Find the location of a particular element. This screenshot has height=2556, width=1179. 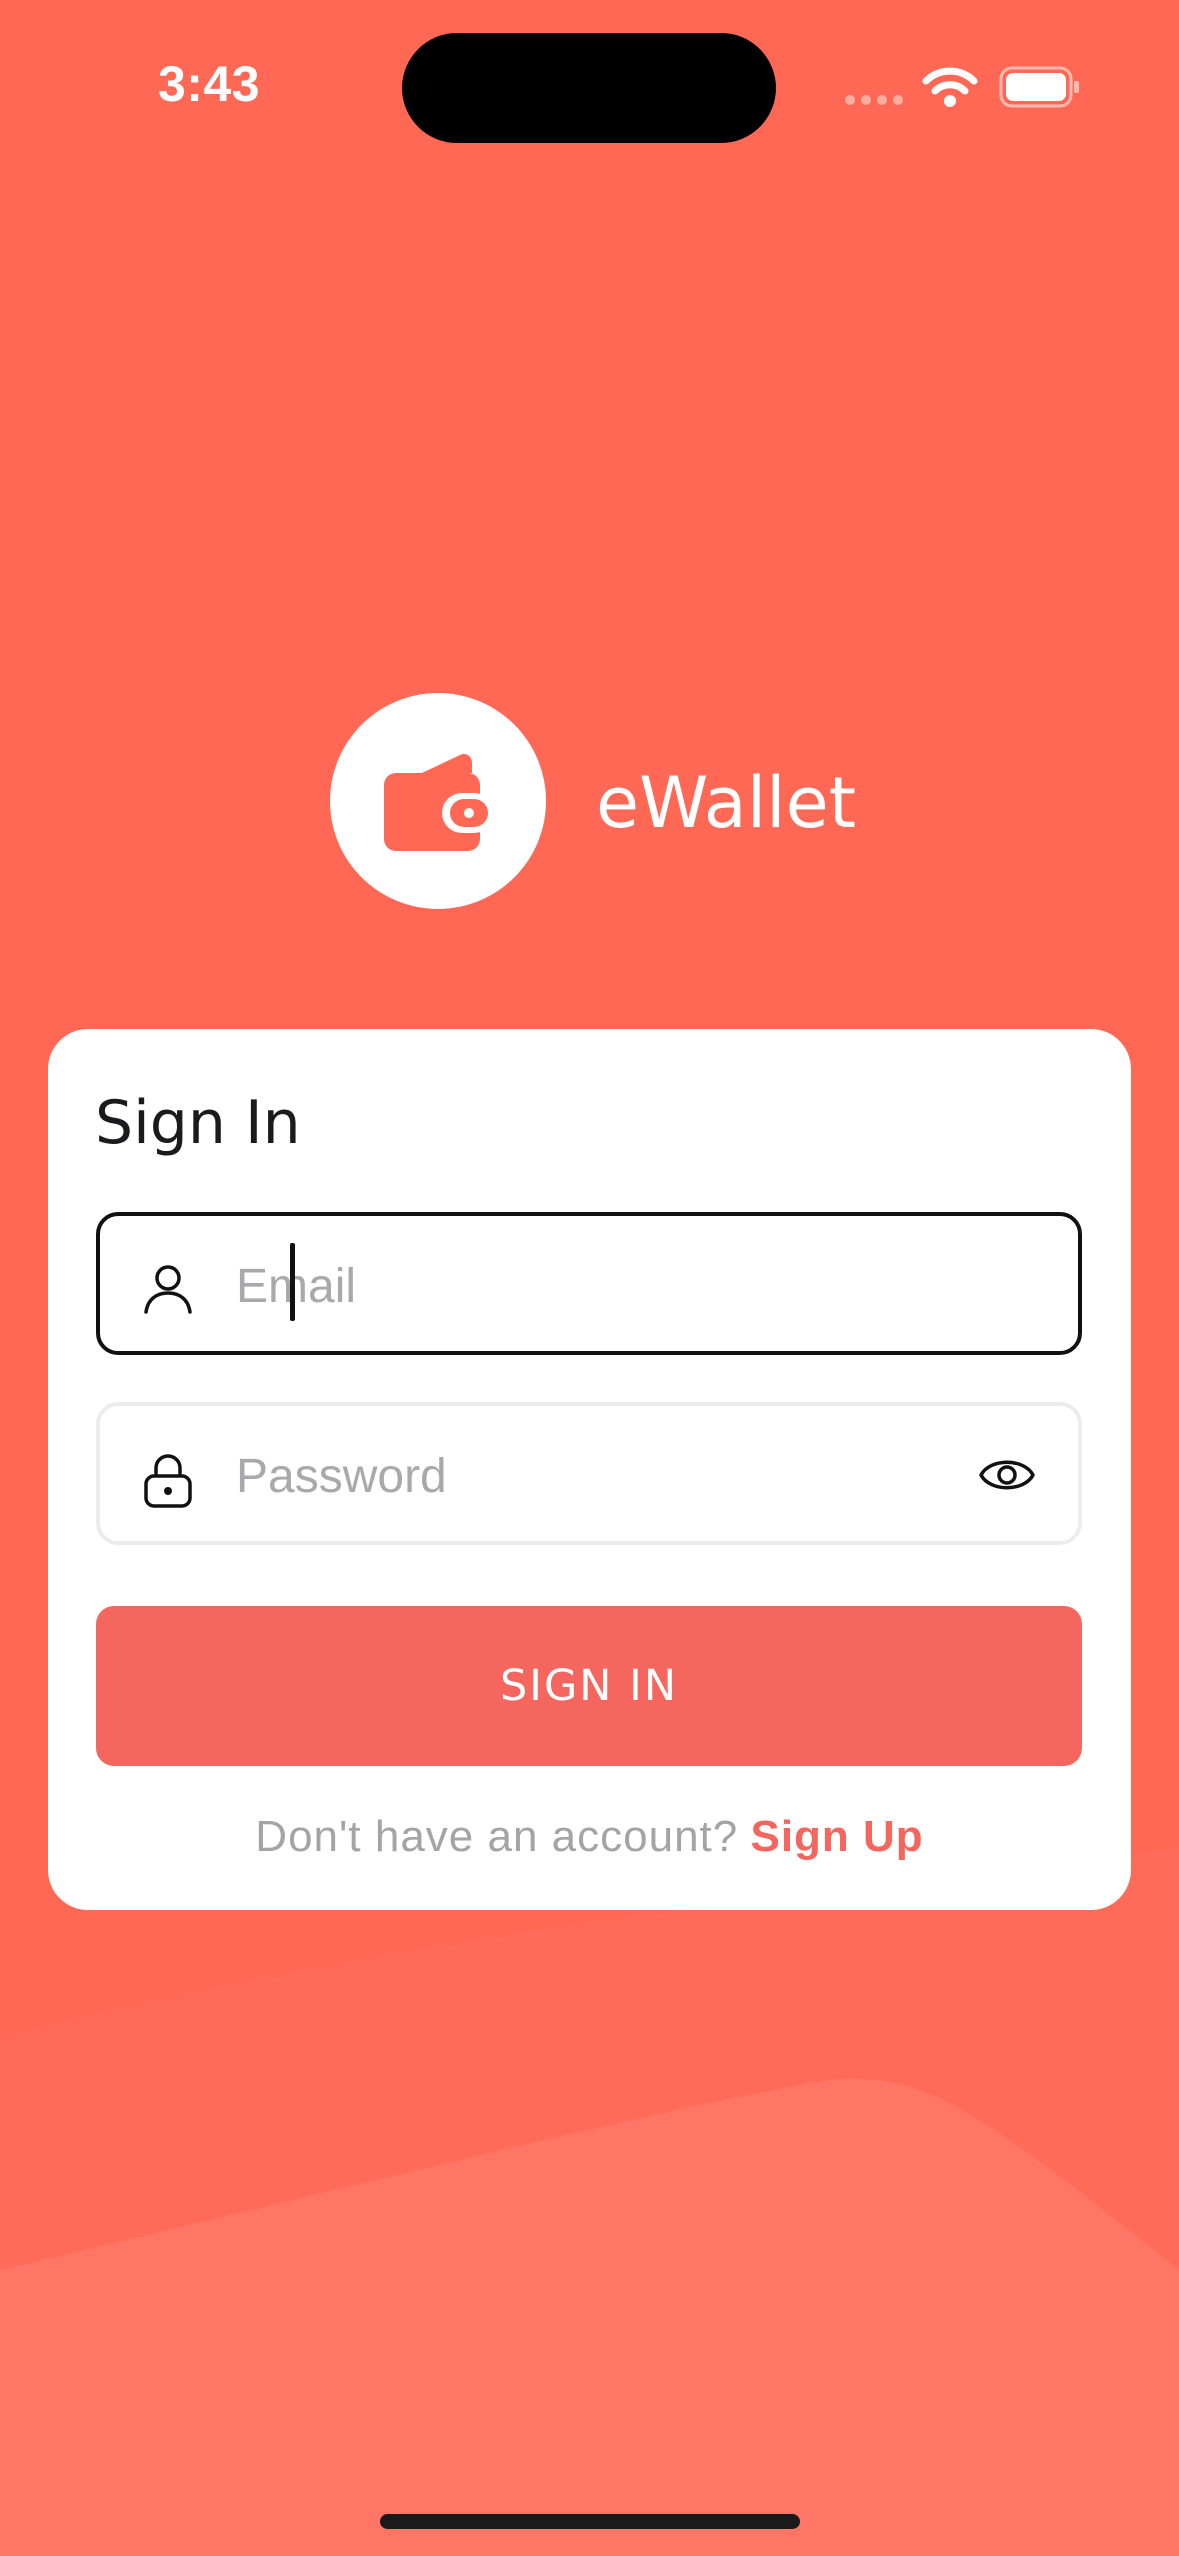

signin-button: SIGN IN is located at coordinates (589, 1686).